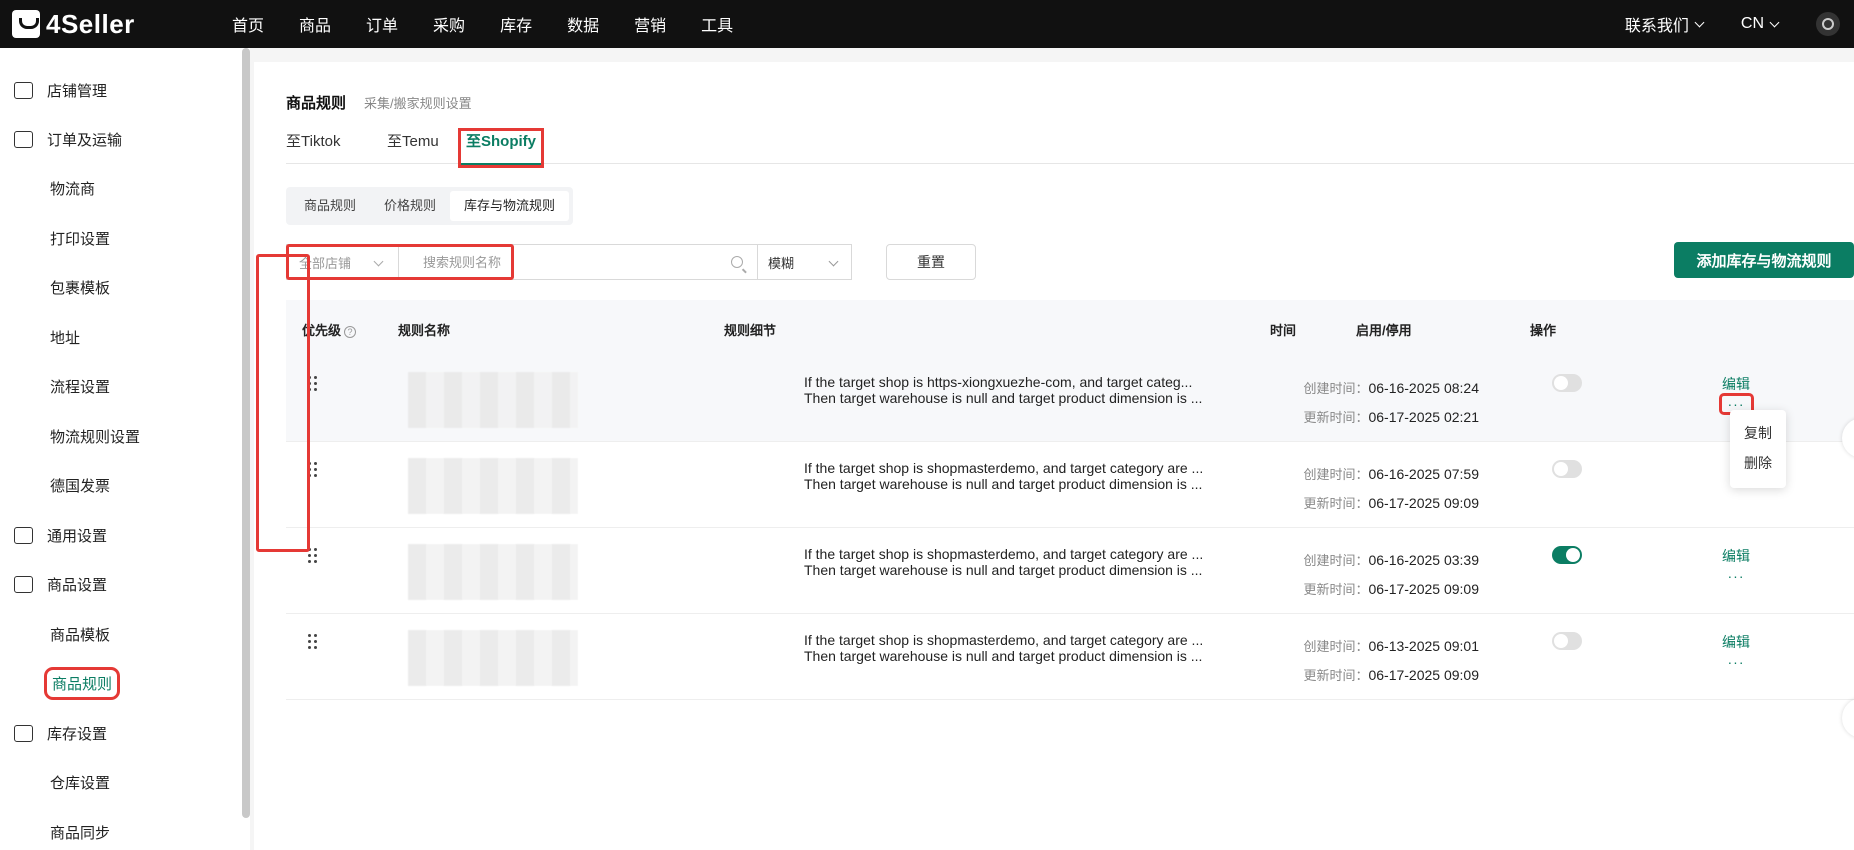 The width and height of the screenshot is (1854, 850). I want to click on row-actions: 编辑 ···, so click(1736, 651).